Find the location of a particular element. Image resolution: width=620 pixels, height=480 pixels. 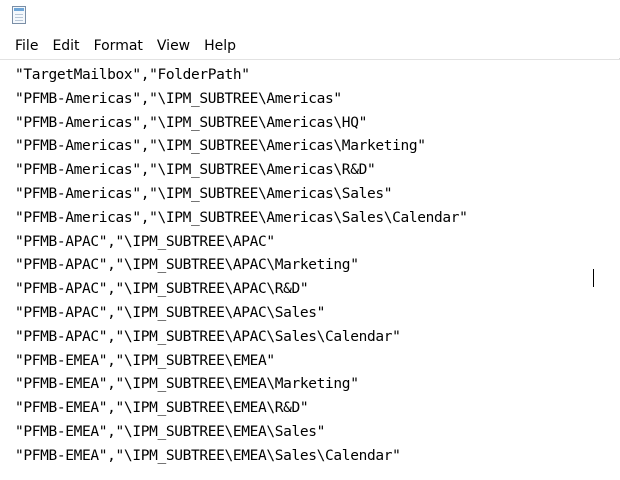

menu-format: Format is located at coordinates (118, 46).